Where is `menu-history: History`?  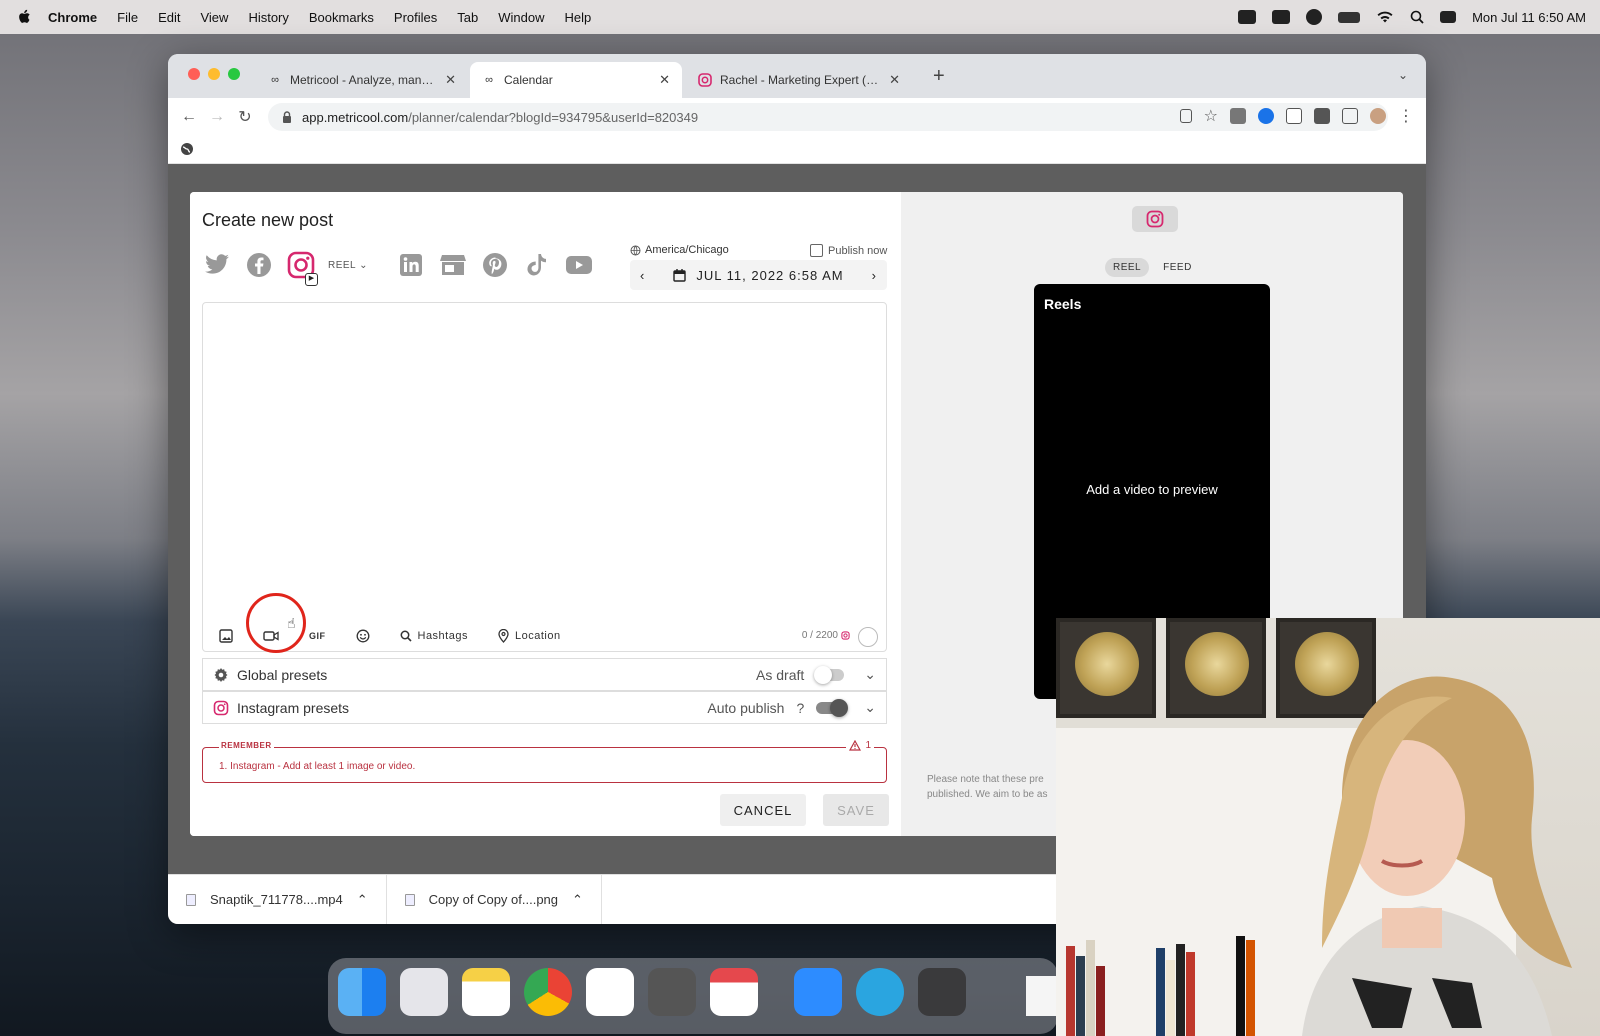 menu-history: History is located at coordinates (268, 17).